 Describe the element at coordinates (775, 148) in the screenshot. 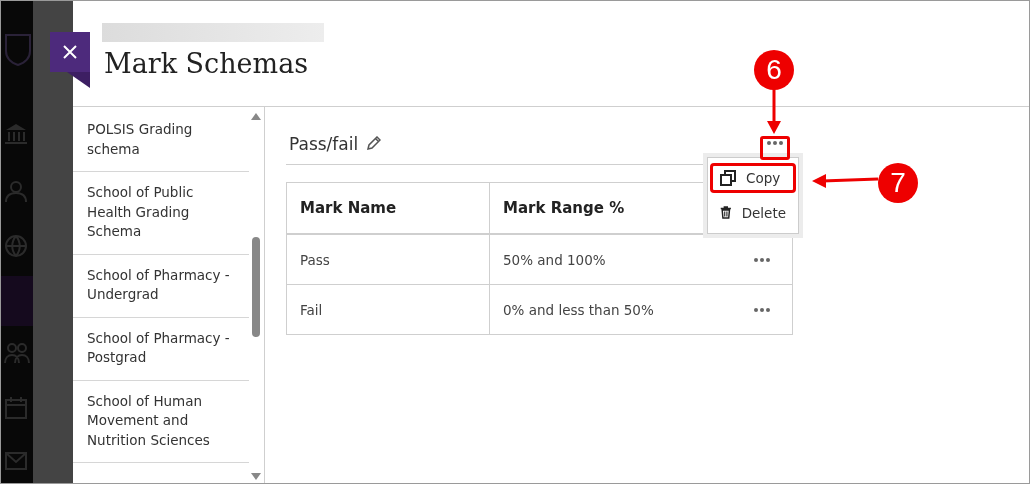

I see `highlight-frame` at that location.